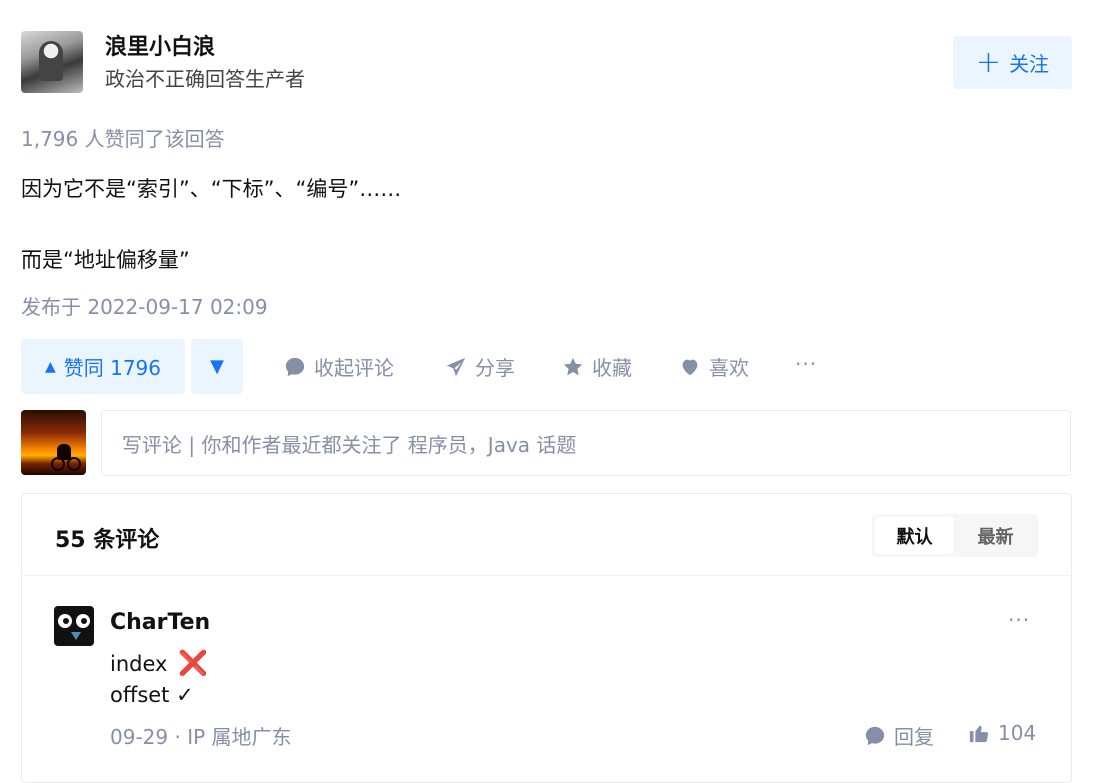 This screenshot has width=1098, height=783. I want to click on share-label: 分享, so click(495, 368).